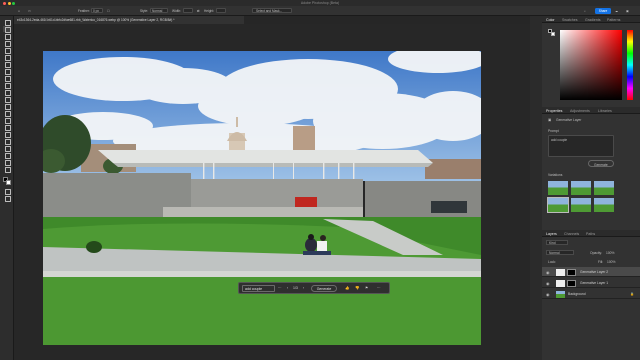 Image resolution: width=640 pixels, height=360 pixels. What do you see at coordinates (221, 10) in the screenshot?
I see `height-field` at bounding box center [221, 10].